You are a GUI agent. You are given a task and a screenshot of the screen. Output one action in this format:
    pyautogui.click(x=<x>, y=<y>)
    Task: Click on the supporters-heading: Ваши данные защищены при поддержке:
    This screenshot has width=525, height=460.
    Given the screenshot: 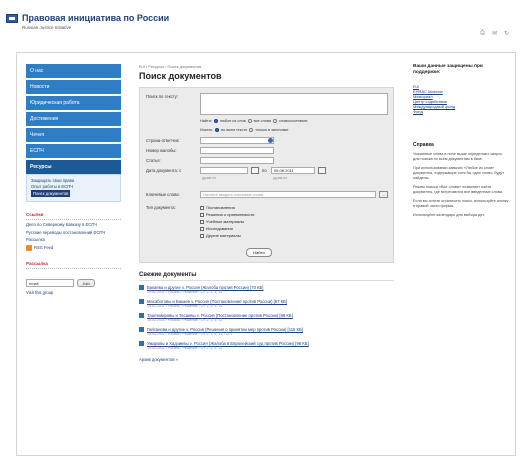 What is the action you would take?
    pyautogui.click(x=448, y=69)
    